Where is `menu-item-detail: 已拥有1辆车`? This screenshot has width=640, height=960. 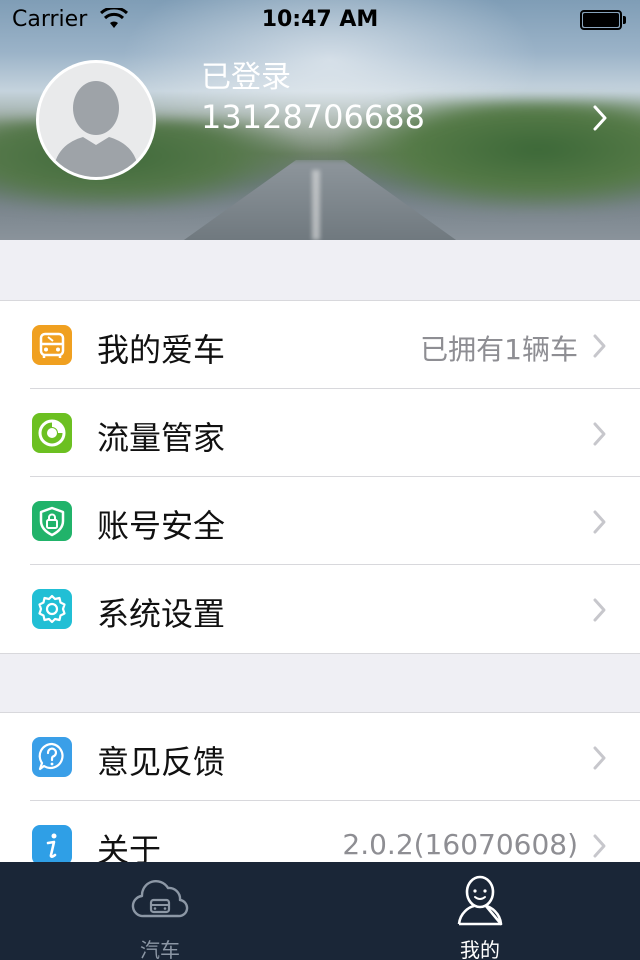
menu-item-detail: 已拥有1辆车 is located at coordinates (499, 349).